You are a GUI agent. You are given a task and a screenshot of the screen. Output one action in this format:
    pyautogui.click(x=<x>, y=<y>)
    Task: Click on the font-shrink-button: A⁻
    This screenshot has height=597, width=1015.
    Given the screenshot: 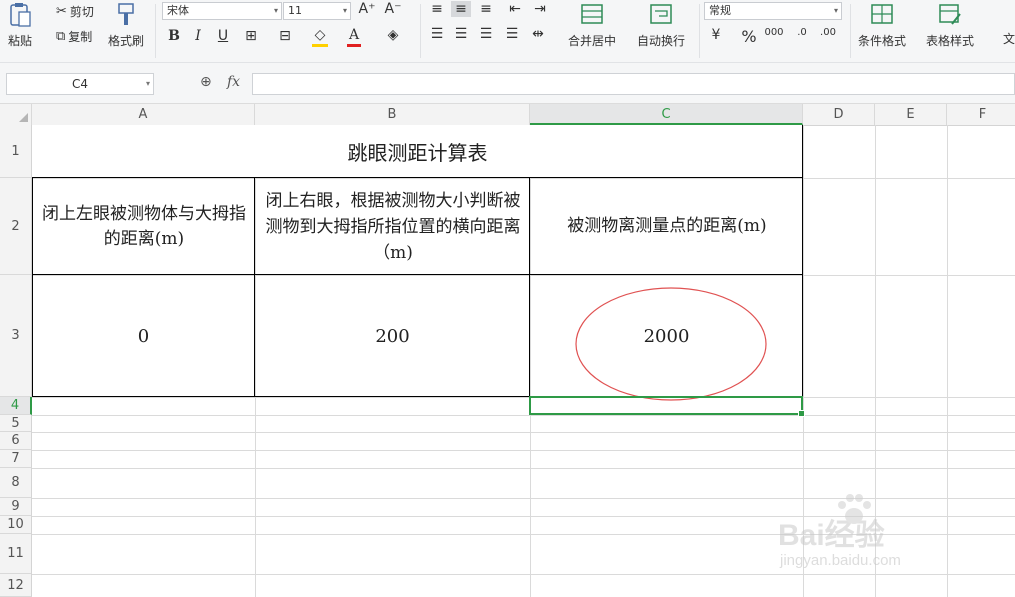 What is the action you would take?
    pyautogui.click(x=393, y=9)
    